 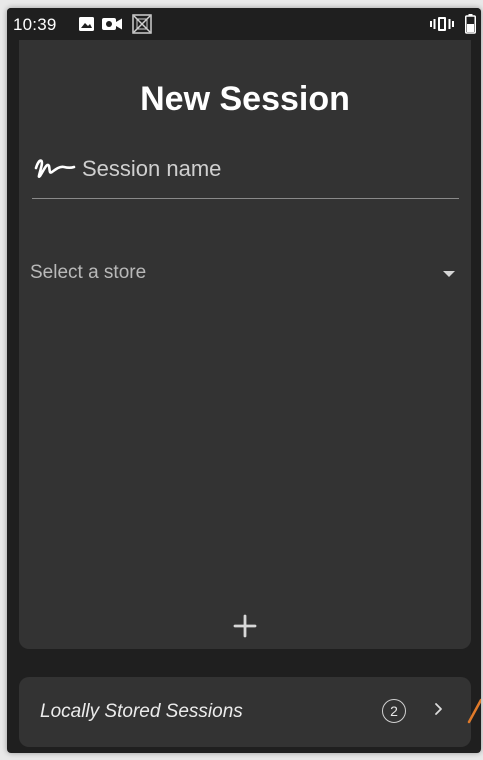 I want to click on local-sessions-label: Locally Stored Sessions, so click(x=141, y=711).